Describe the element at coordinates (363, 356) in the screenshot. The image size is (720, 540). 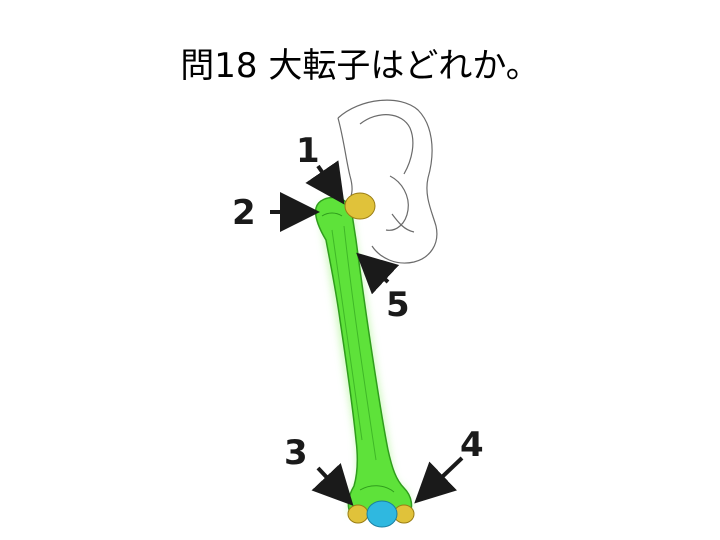
I see `femur-bone-icon` at that location.